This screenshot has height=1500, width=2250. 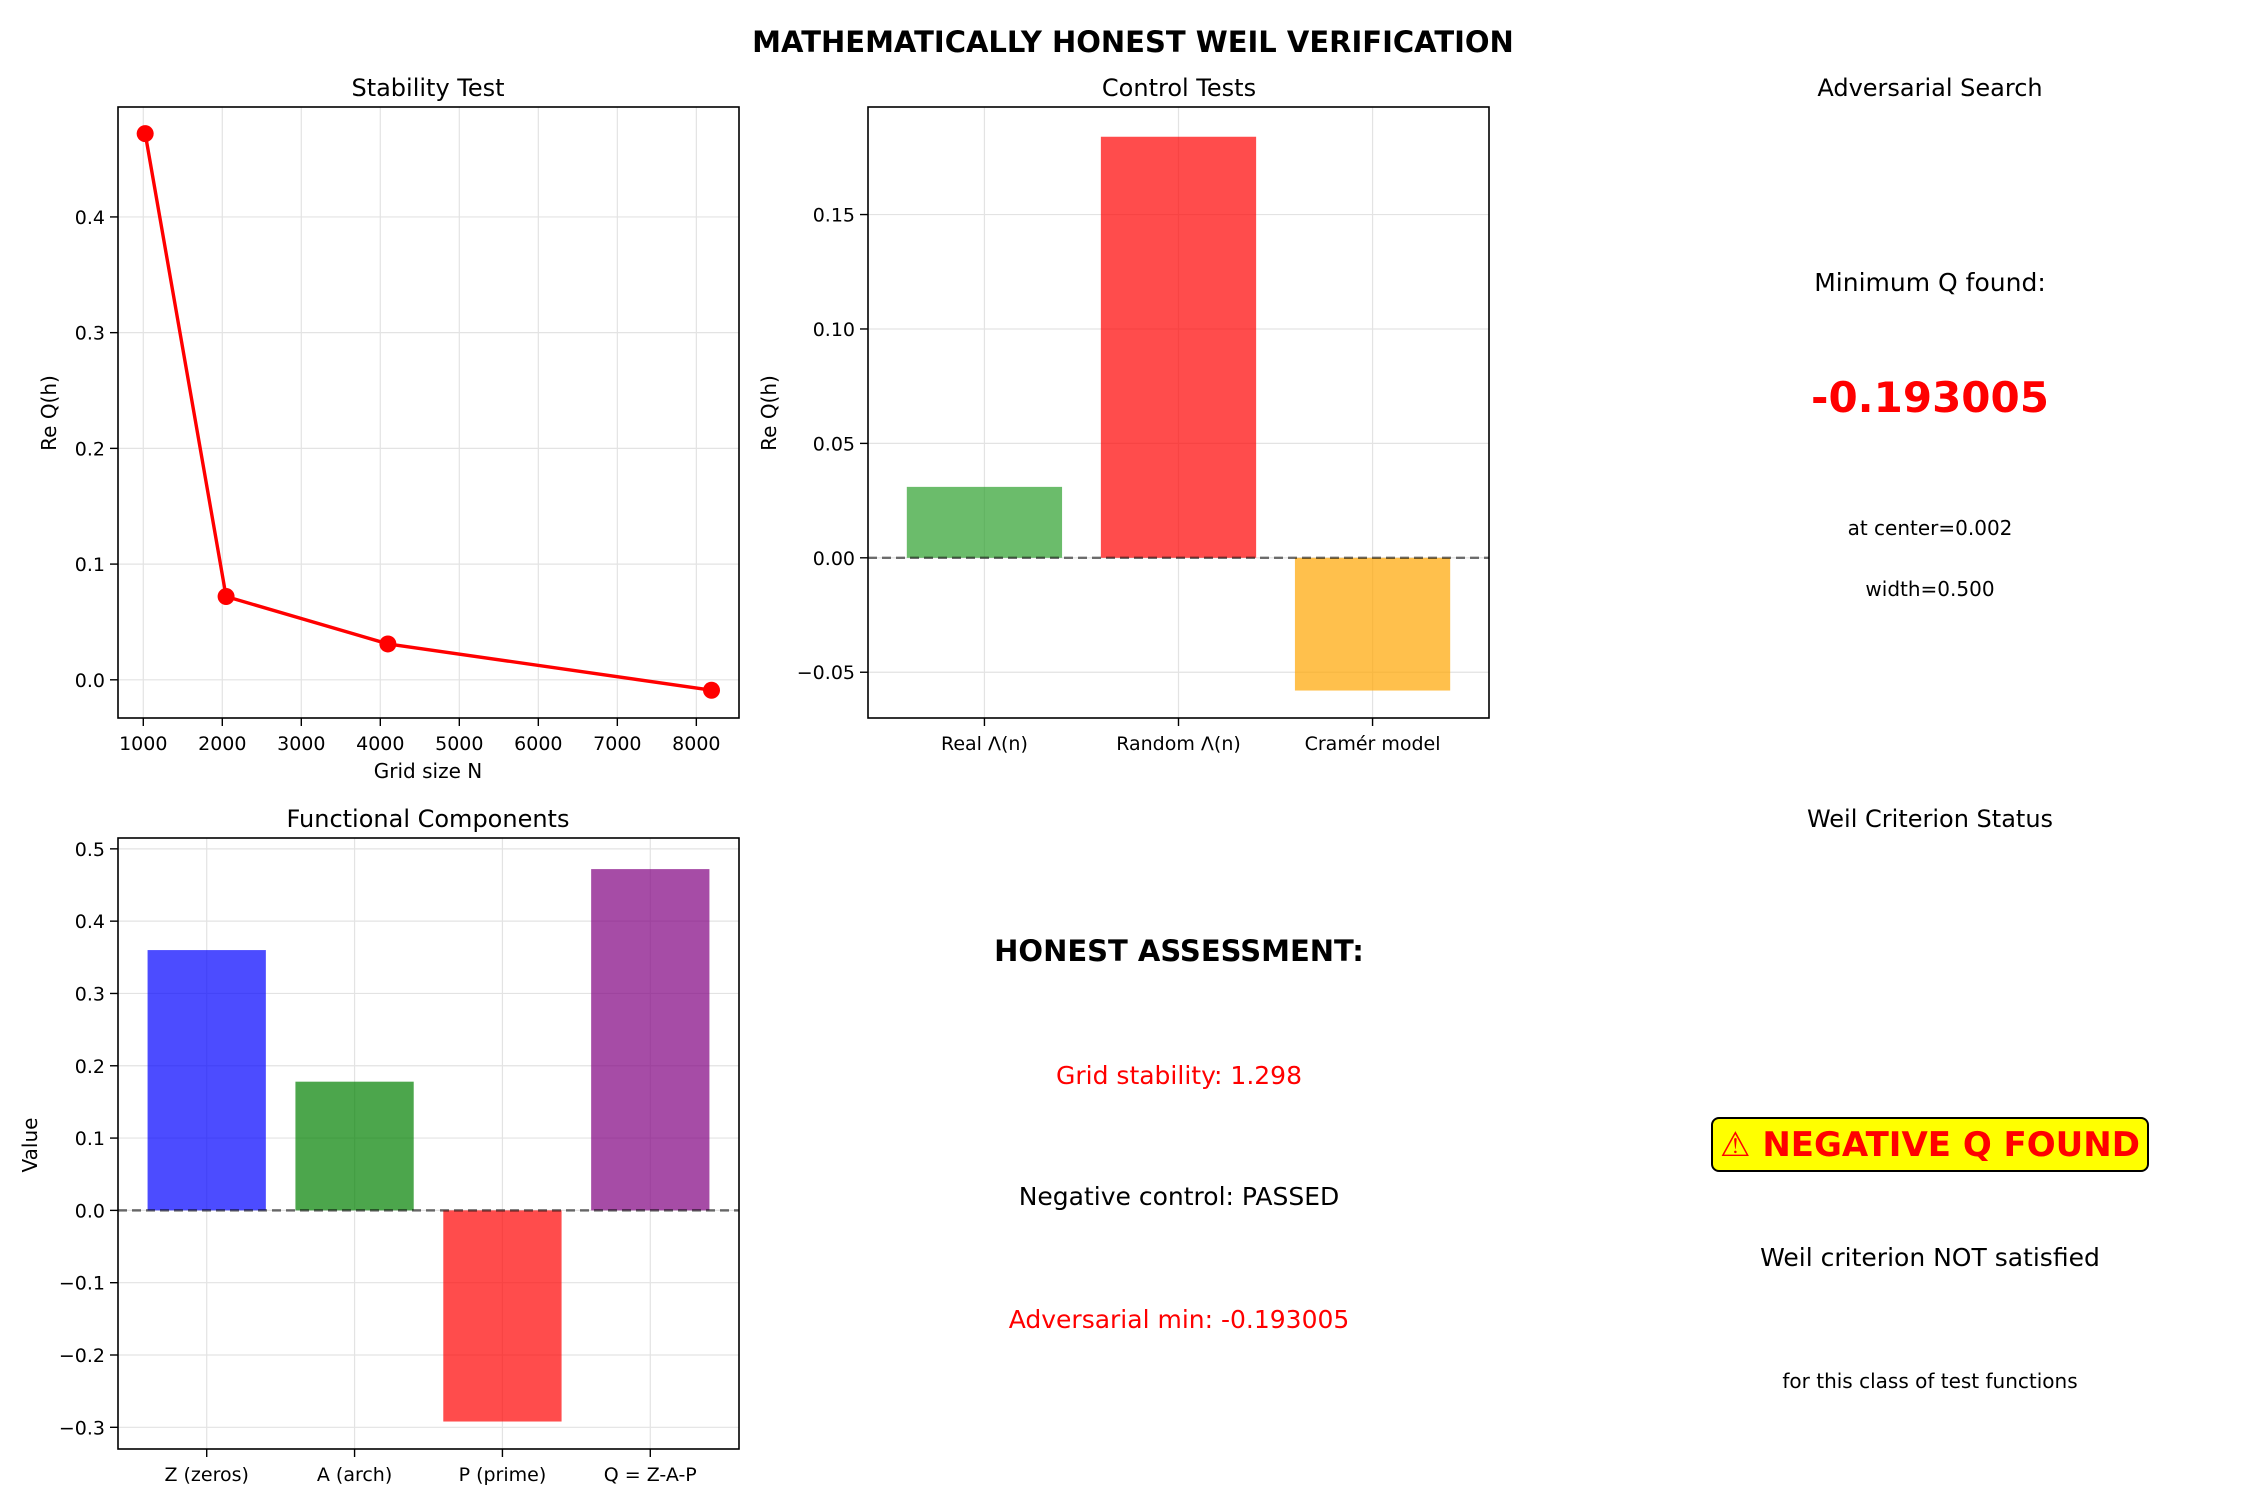 What do you see at coordinates (1373, 744) in the screenshot?
I see `control-xtick-label-2: Cramér model` at bounding box center [1373, 744].